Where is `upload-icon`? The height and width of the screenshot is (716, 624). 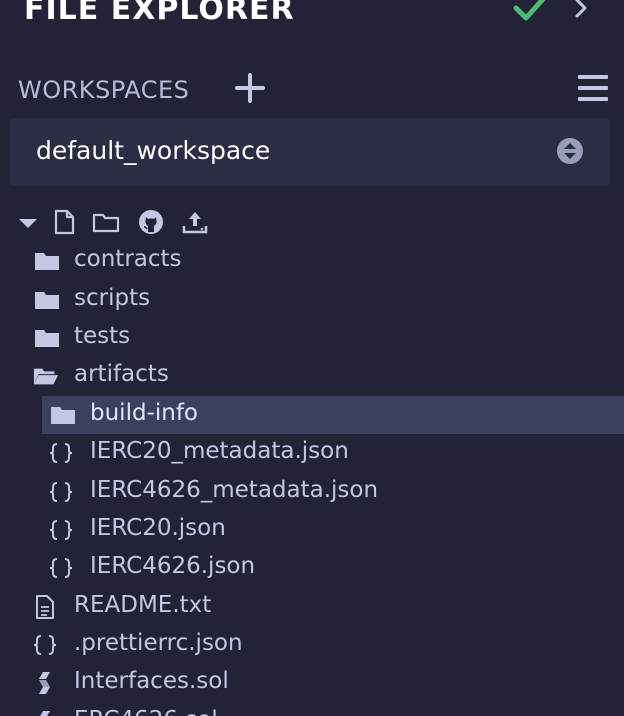 upload-icon is located at coordinates (195, 222).